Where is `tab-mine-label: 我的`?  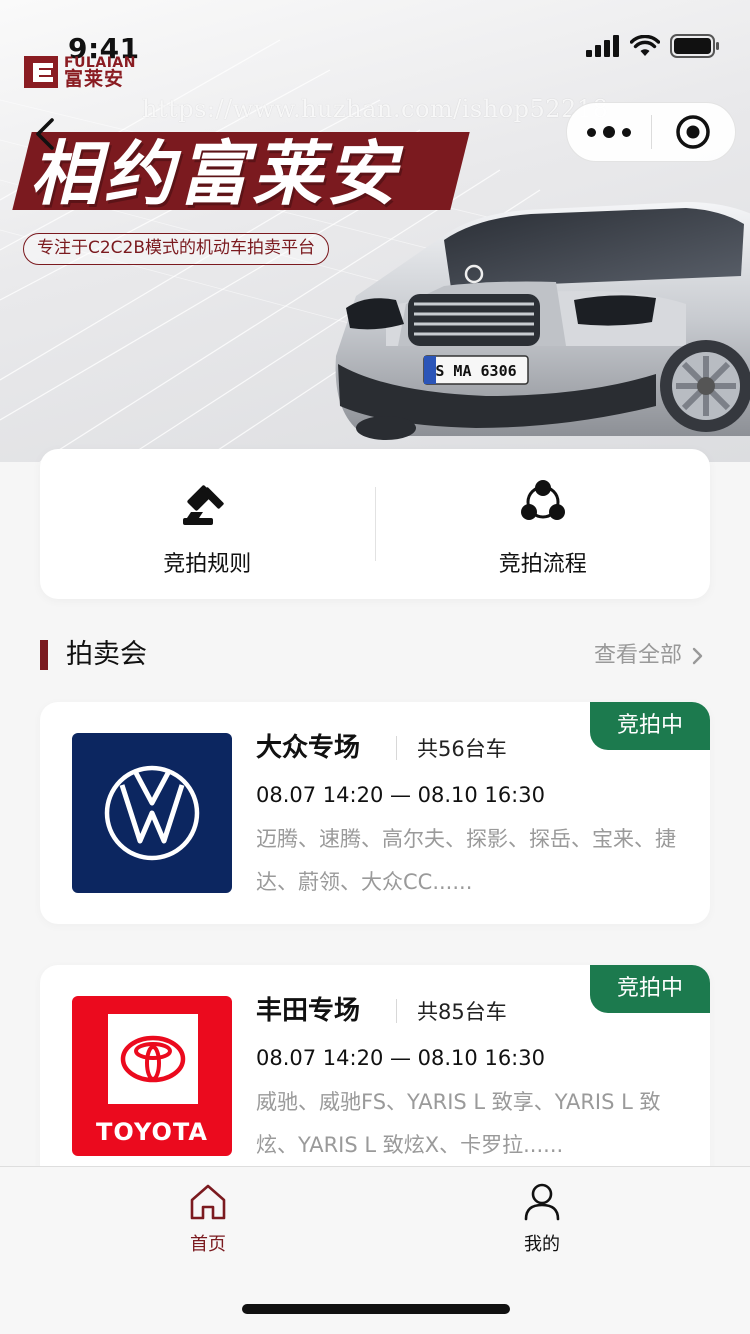 tab-mine-label: 我的 is located at coordinates (542, 1244).